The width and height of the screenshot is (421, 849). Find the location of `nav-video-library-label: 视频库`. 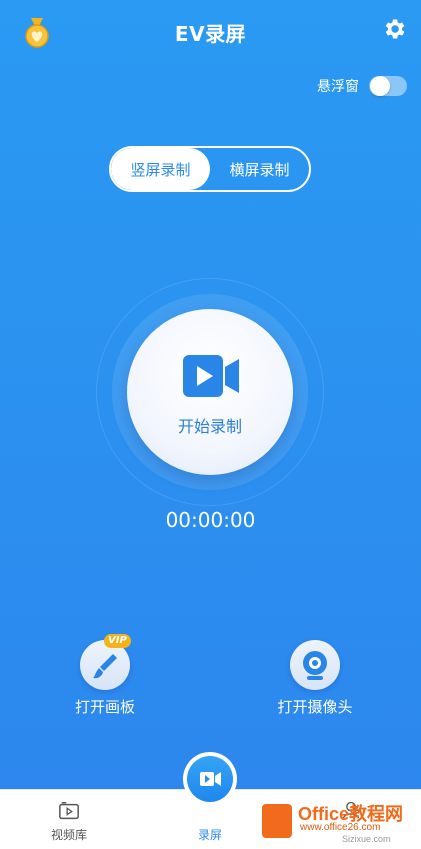

nav-video-library-label: 视频库 is located at coordinates (68, 835).